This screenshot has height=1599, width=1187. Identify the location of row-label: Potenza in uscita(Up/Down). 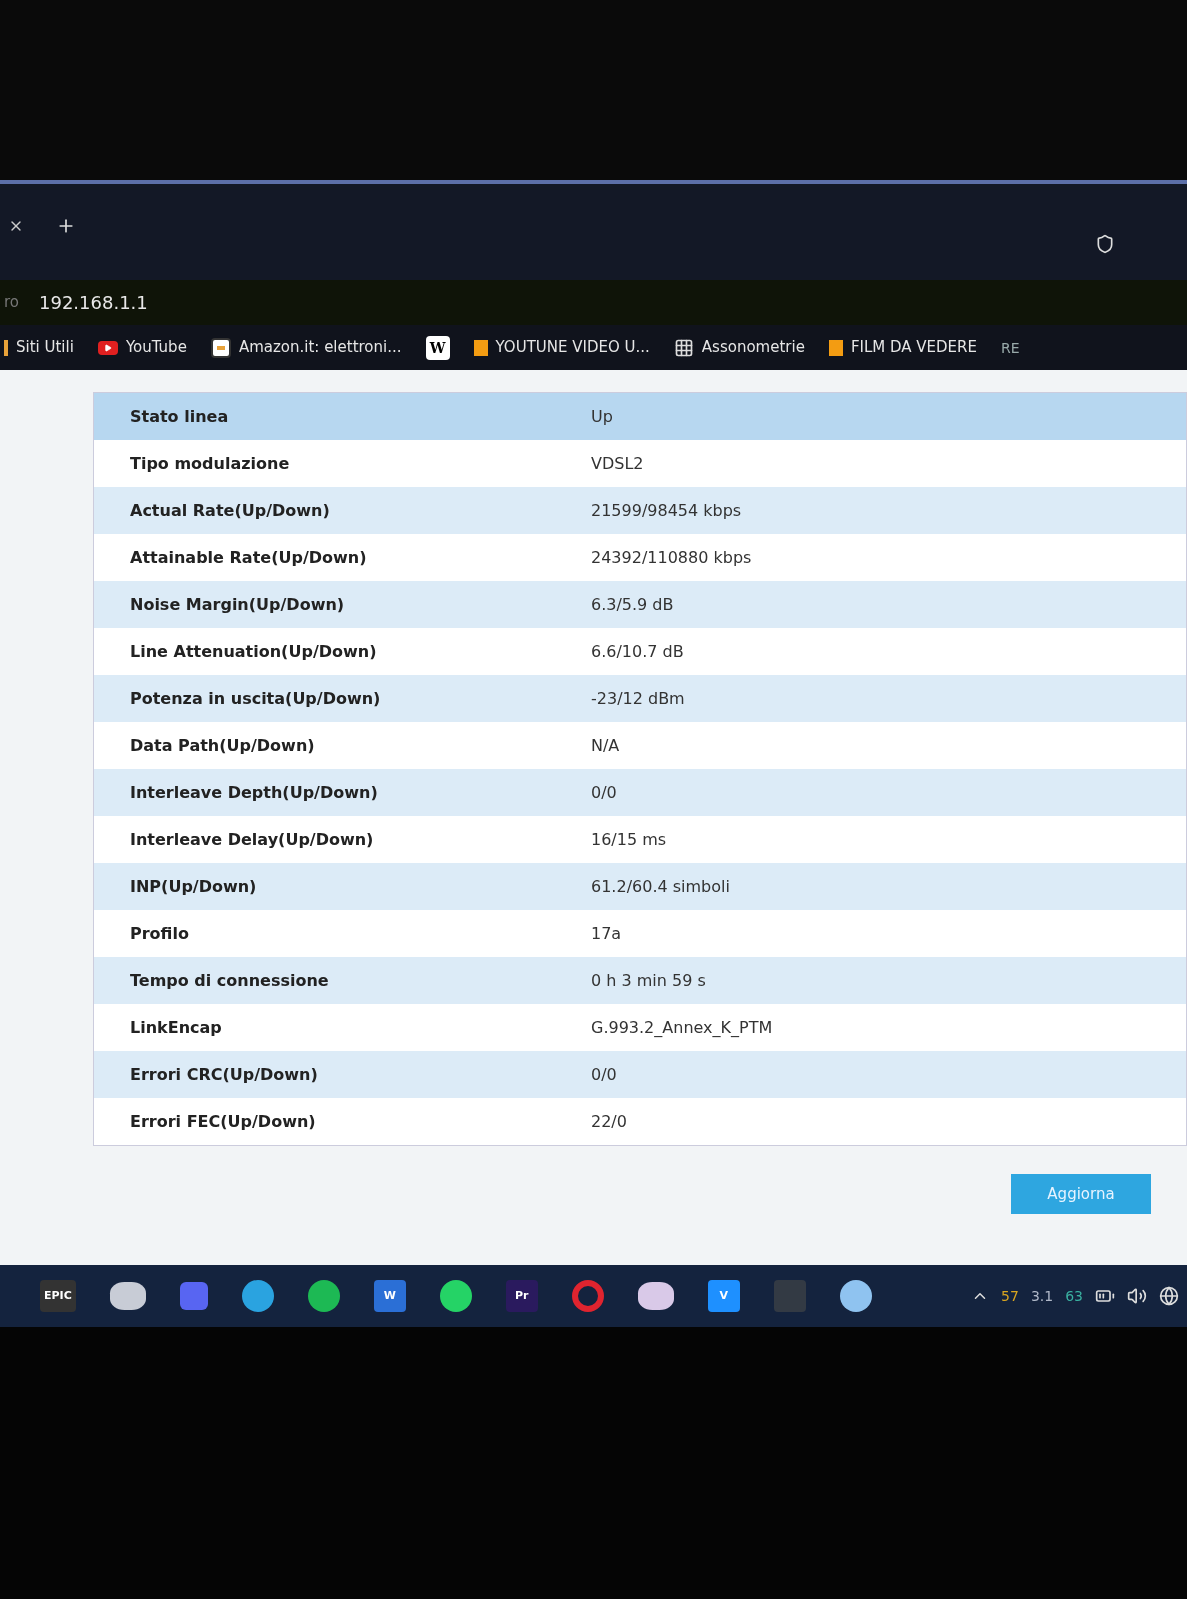
(255, 698).